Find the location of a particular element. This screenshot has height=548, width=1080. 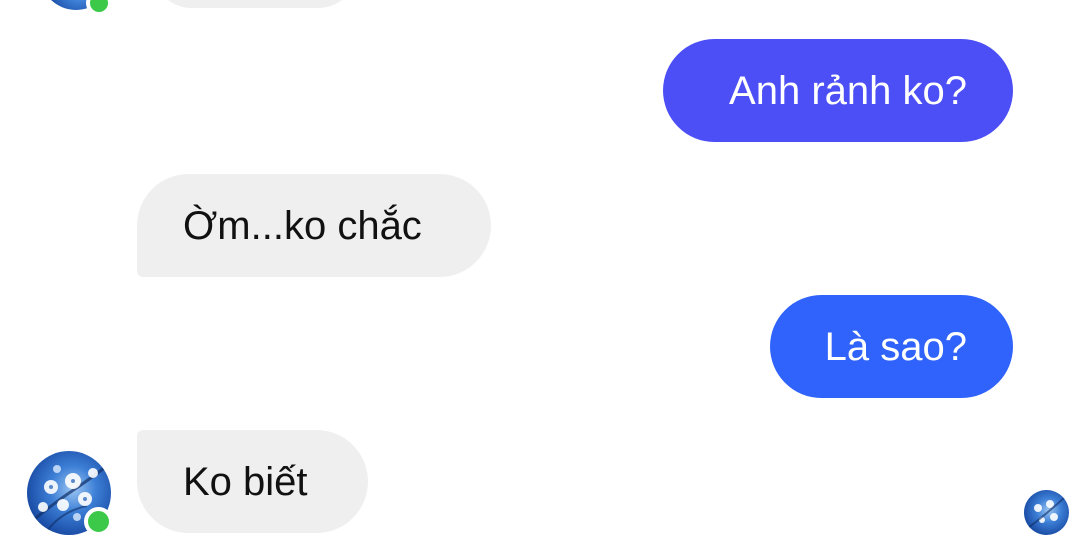

message-text: Anh rảnh ko? is located at coordinates (848, 90).